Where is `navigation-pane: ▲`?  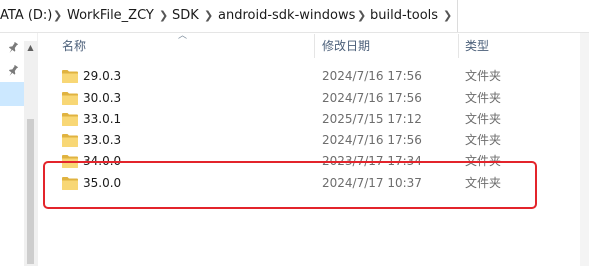
navigation-pane: ▲ is located at coordinates (19, 149).